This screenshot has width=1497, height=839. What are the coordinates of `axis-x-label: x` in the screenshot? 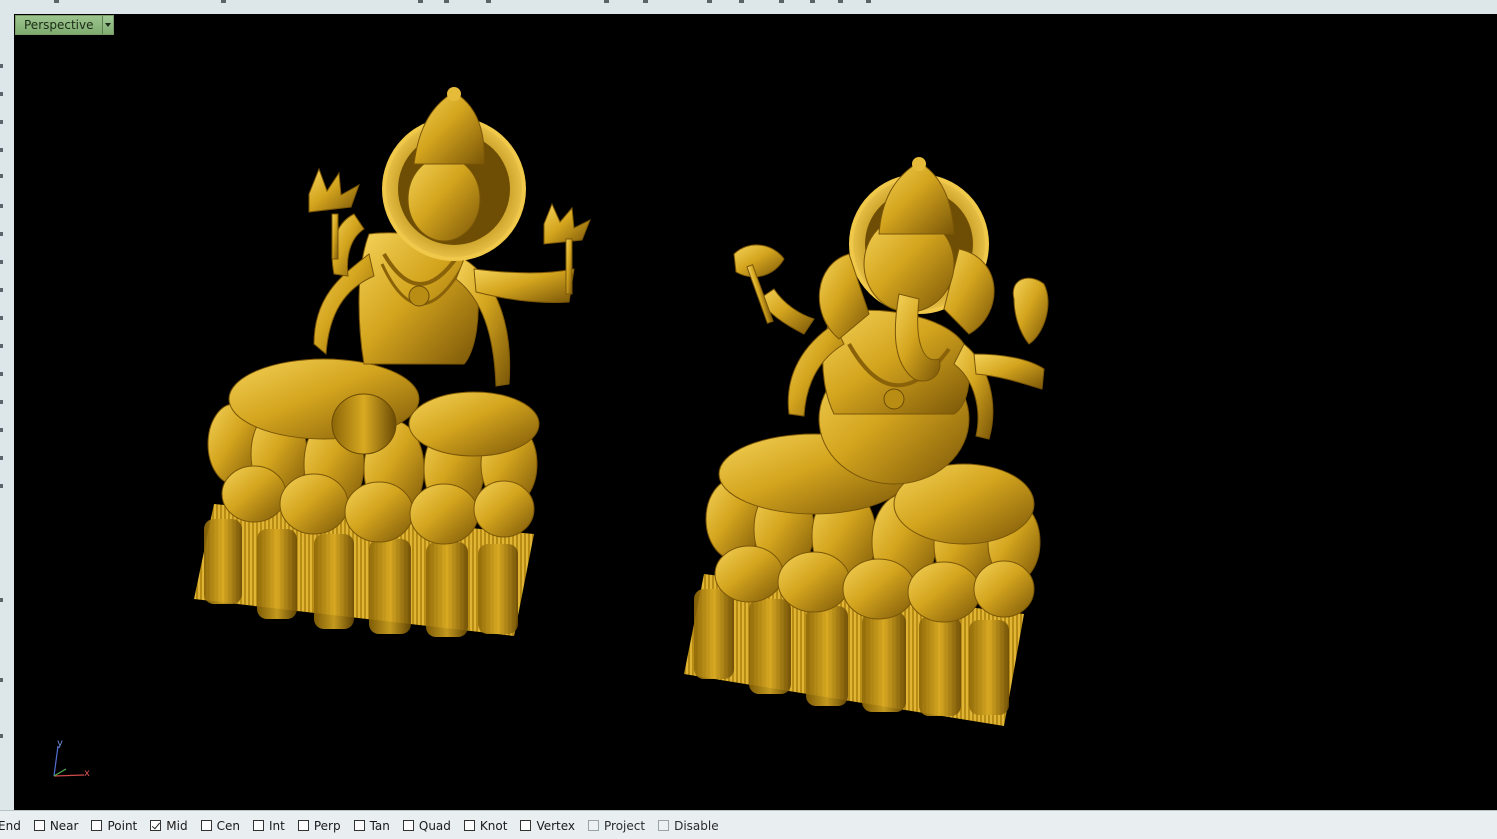 It's located at (87, 773).